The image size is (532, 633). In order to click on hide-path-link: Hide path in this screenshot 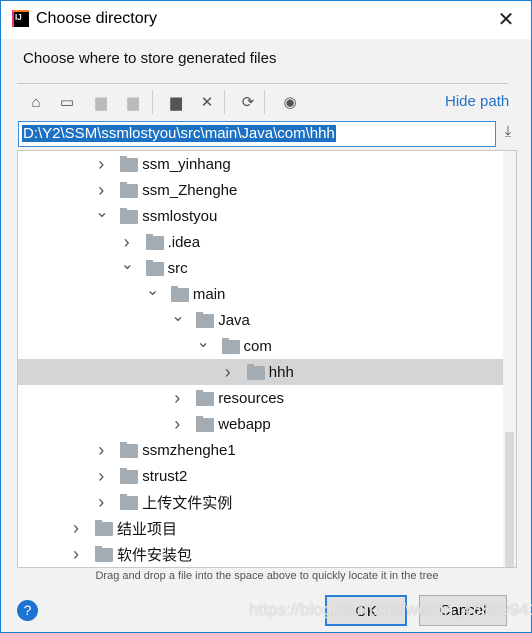, I will do `click(477, 101)`.